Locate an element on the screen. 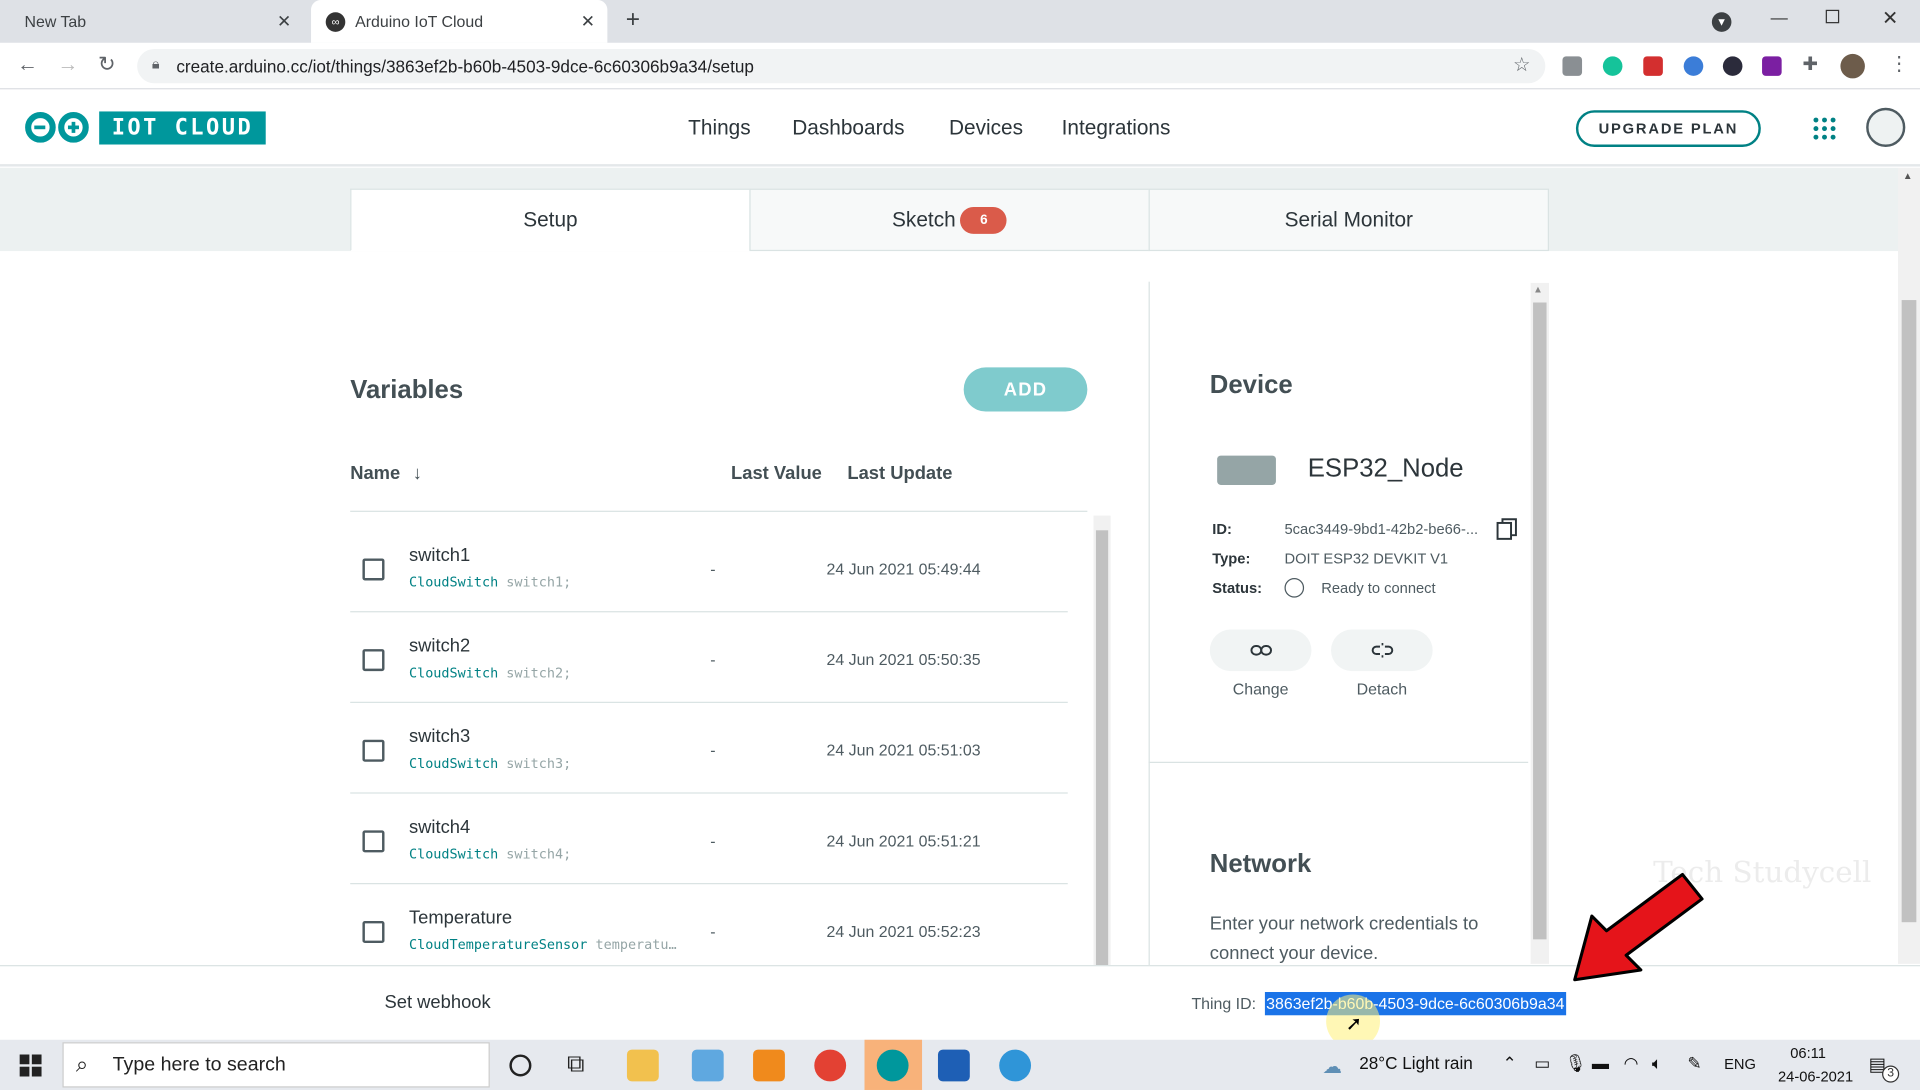 This screenshot has width=1920, height=1090. pc-app-icon is located at coordinates (707, 1065).